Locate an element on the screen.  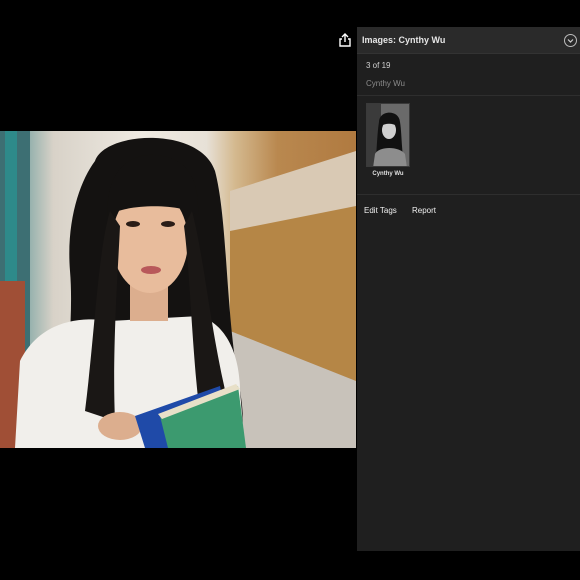
edit-tags-link: Edit Tags is located at coordinates (380, 210).